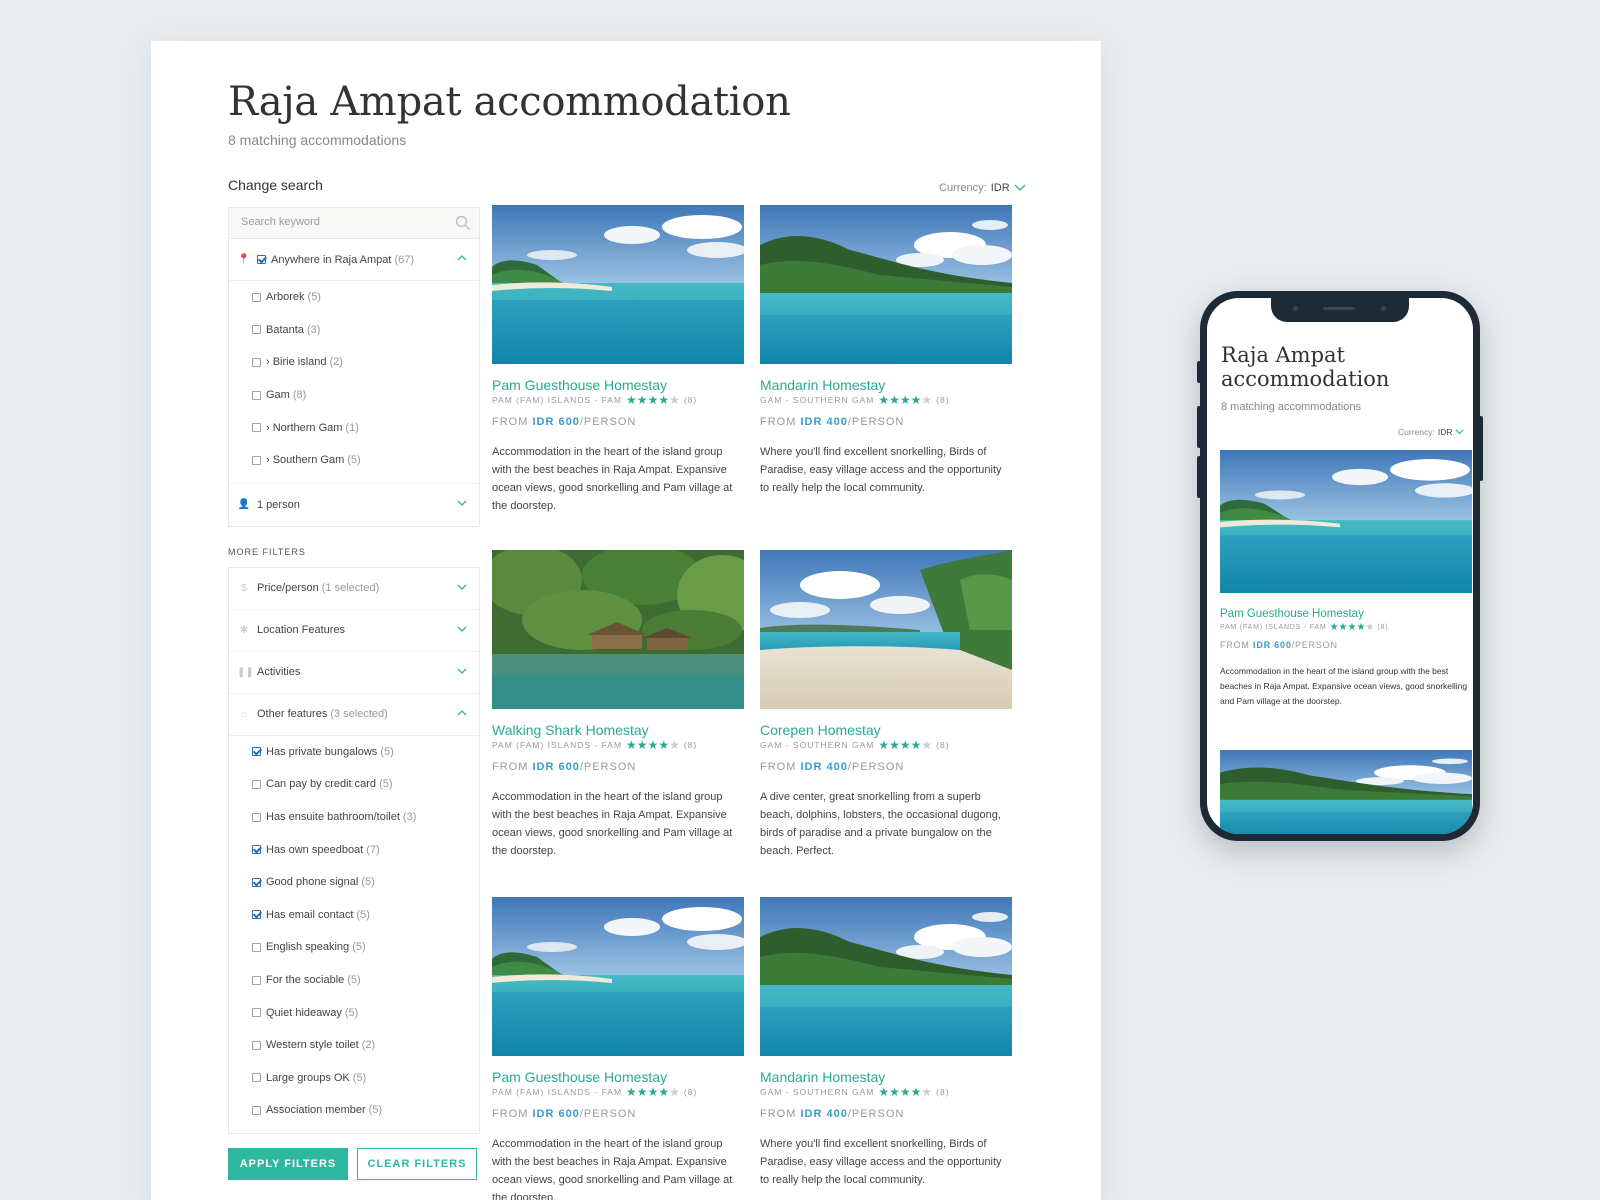  I want to click on feature-option: Has private bungalows (5), so click(354, 752).